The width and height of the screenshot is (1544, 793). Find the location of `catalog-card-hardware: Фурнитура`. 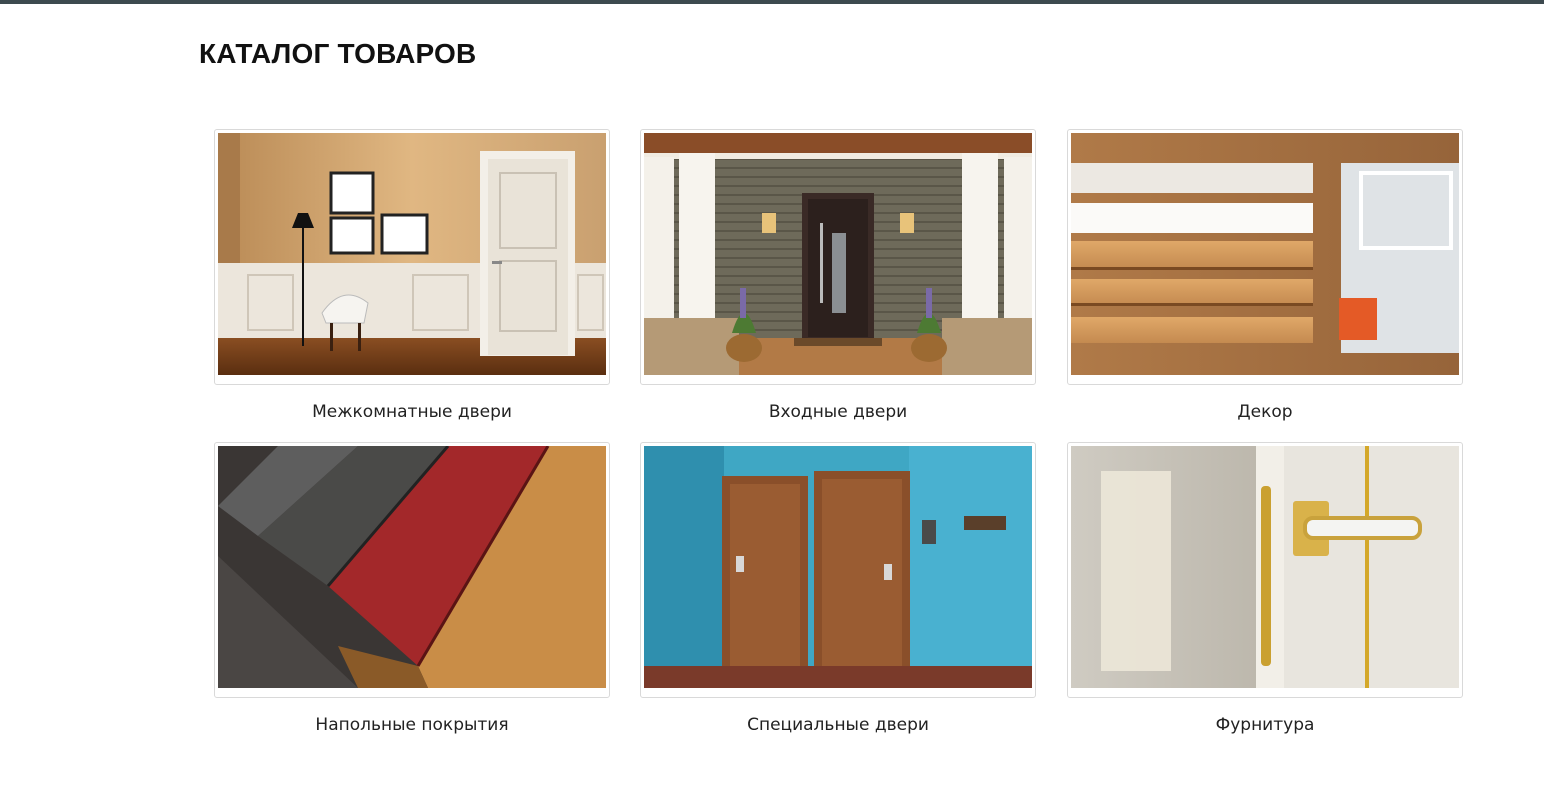

catalog-card-hardware: Фурнитура is located at coordinates (1265, 588).